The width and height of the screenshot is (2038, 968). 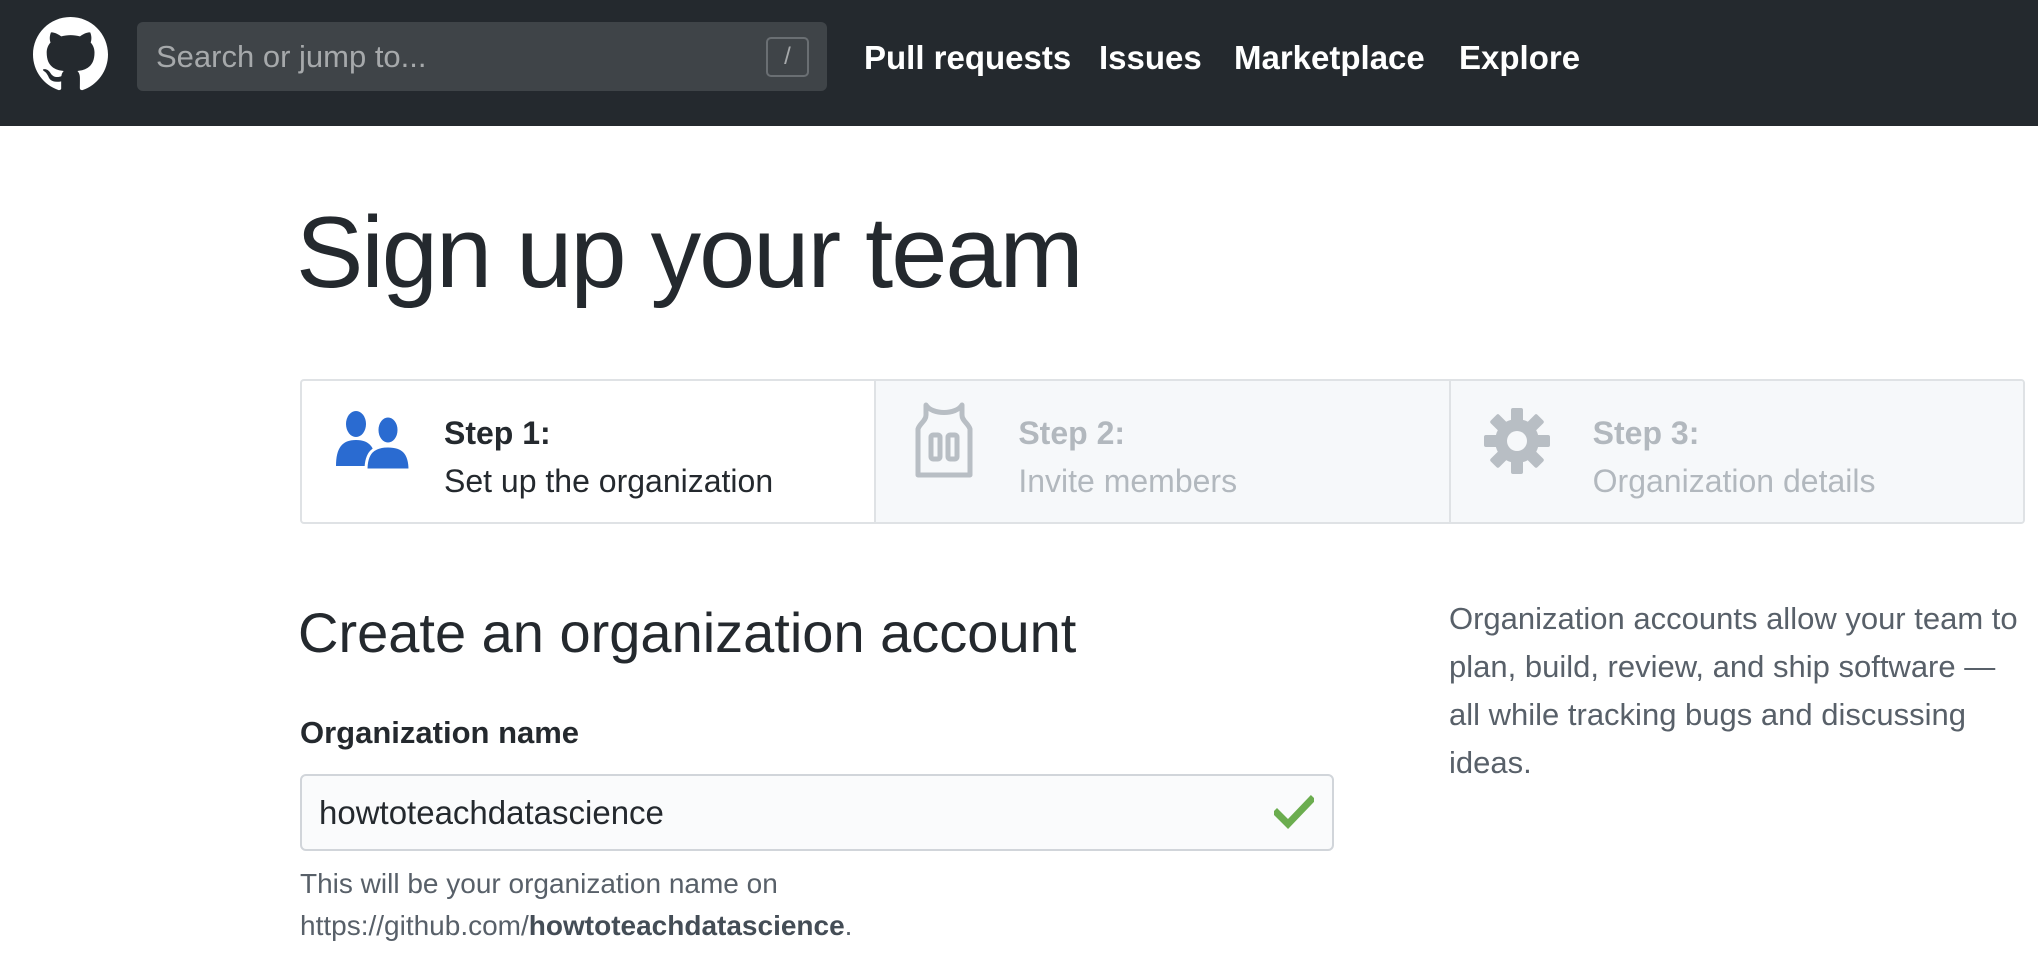 What do you see at coordinates (1646, 433) in the screenshot?
I see `step-3-title: Step 3:` at bounding box center [1646, 433].